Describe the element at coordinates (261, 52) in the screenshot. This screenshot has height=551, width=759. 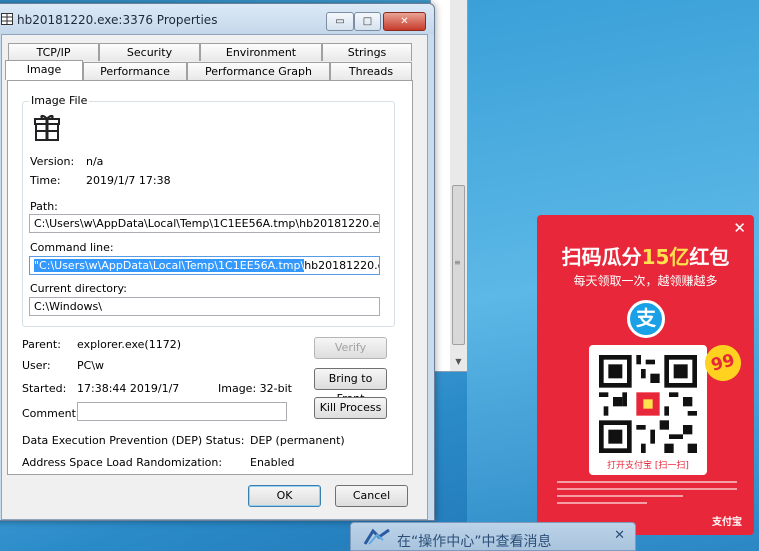
I see `tab-environment: Environment` at that location.